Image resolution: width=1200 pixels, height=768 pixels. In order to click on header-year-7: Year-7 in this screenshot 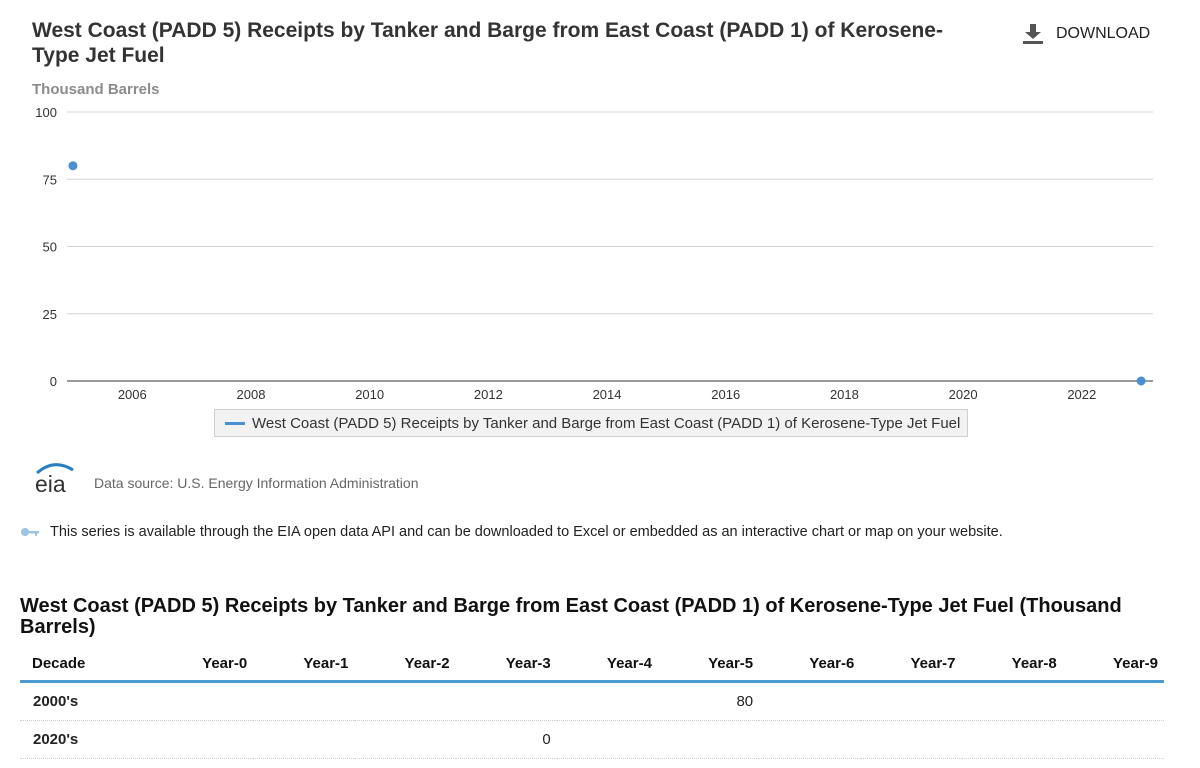, I will do `click(911, 664)`.